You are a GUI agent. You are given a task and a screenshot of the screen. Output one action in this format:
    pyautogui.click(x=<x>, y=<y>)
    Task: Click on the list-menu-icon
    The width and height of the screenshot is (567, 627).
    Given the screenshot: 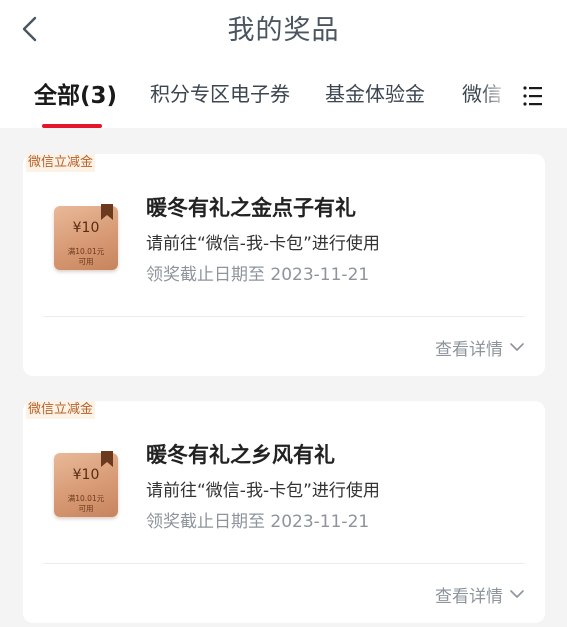 What is the action you would take?
    pyautogui.click(x=532, y=96)
    